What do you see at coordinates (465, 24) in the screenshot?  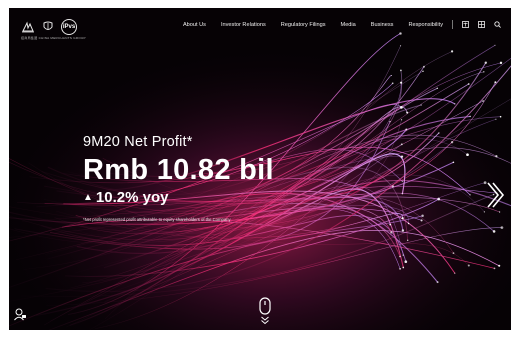 I see `language-icon` at bounding box center [465, 24].